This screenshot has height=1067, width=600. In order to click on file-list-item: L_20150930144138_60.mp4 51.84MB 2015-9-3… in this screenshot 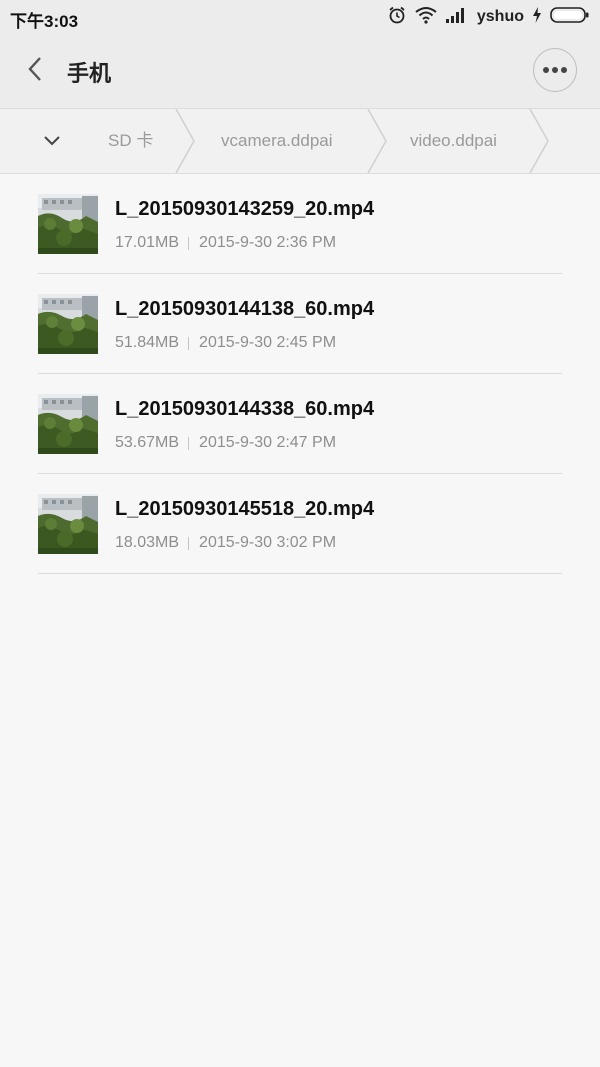, I will do `click(300, 324)`.